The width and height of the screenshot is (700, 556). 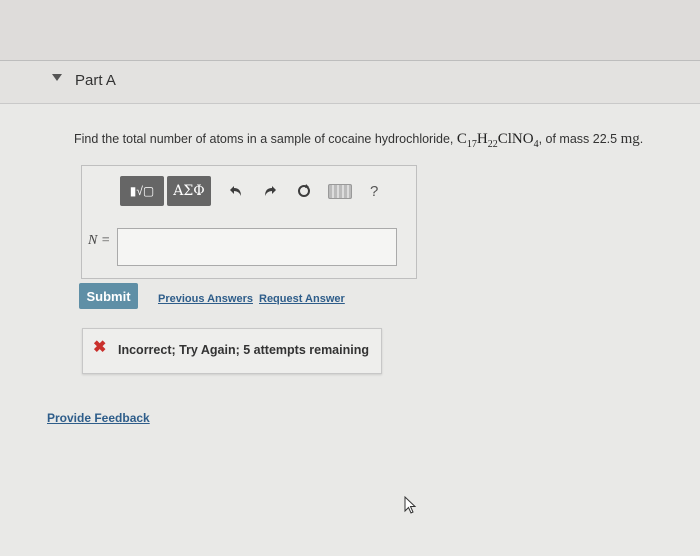 What do you see at coordinates (641, 139) in the screenshot?
I see `question-suffix: .` at bounding box center [641, 139].